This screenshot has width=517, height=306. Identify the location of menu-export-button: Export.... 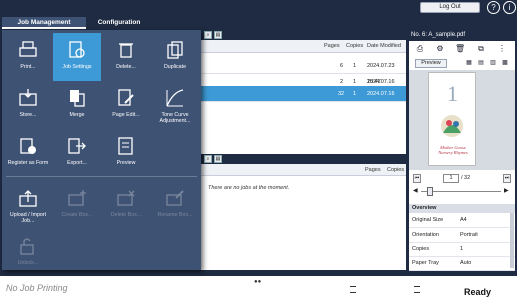
(77, 153).